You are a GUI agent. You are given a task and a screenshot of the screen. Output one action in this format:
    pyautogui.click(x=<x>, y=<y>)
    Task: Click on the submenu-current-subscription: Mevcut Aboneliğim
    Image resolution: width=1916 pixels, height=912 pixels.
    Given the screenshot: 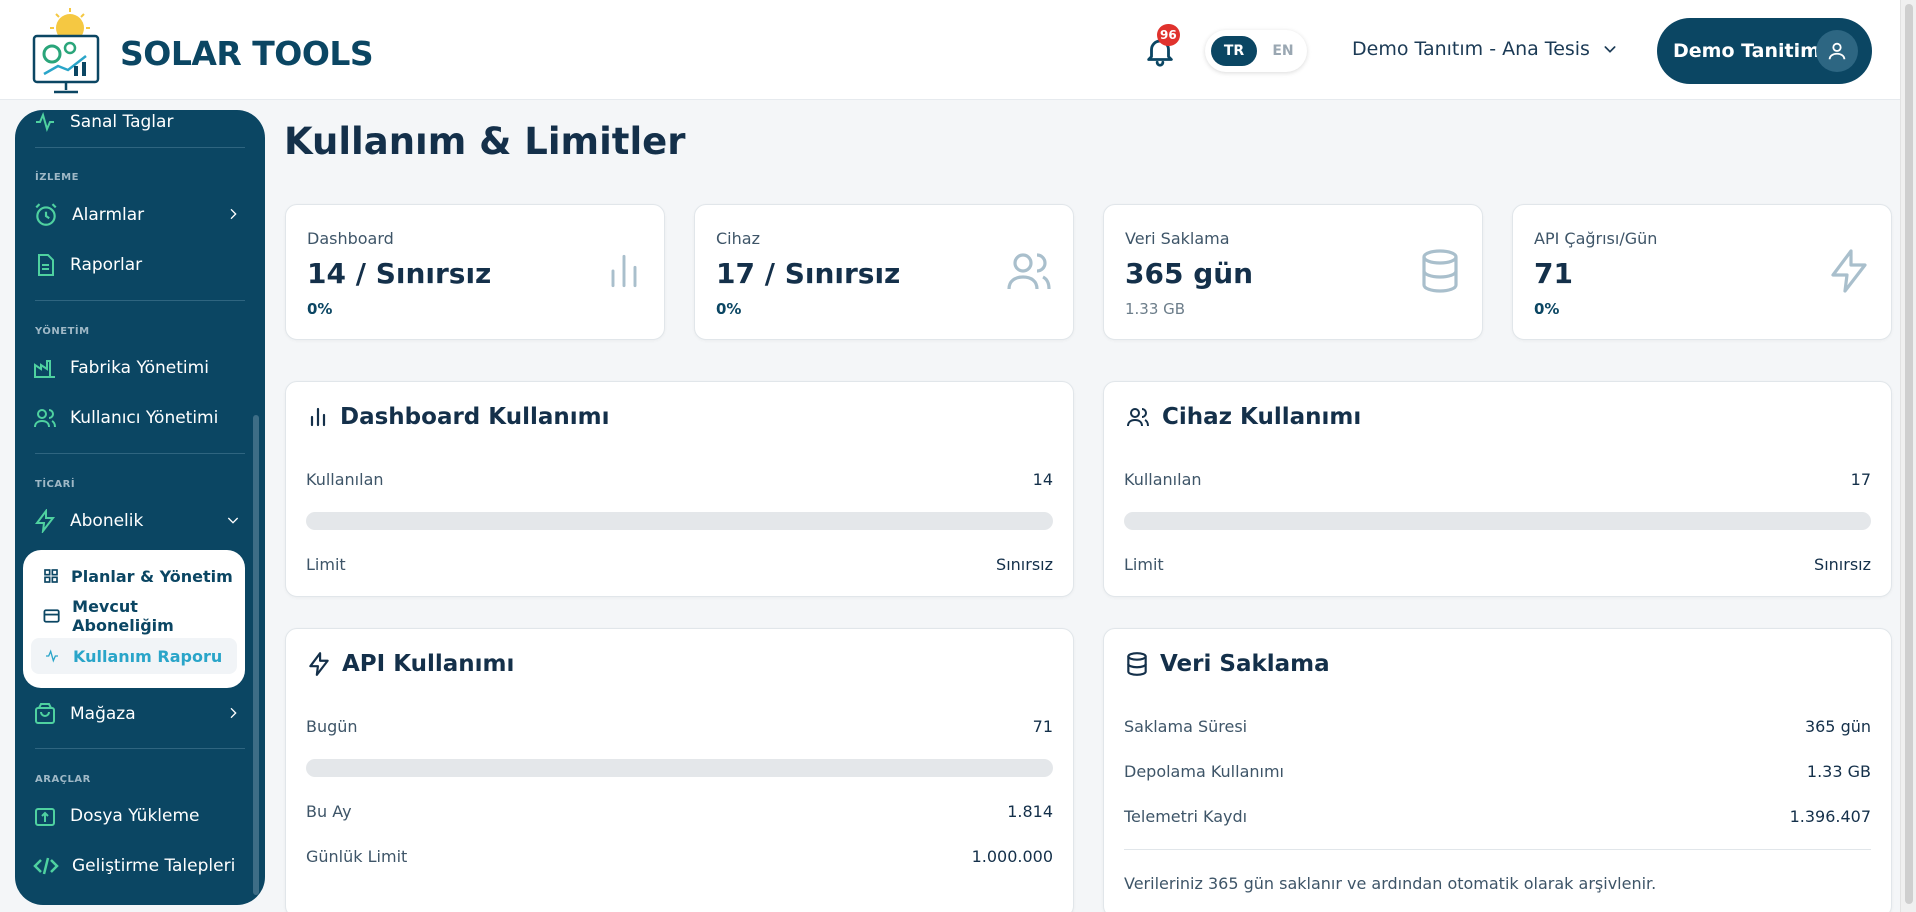 What is the action you would take?
    pyautogui.click(x=134, y=616)
    